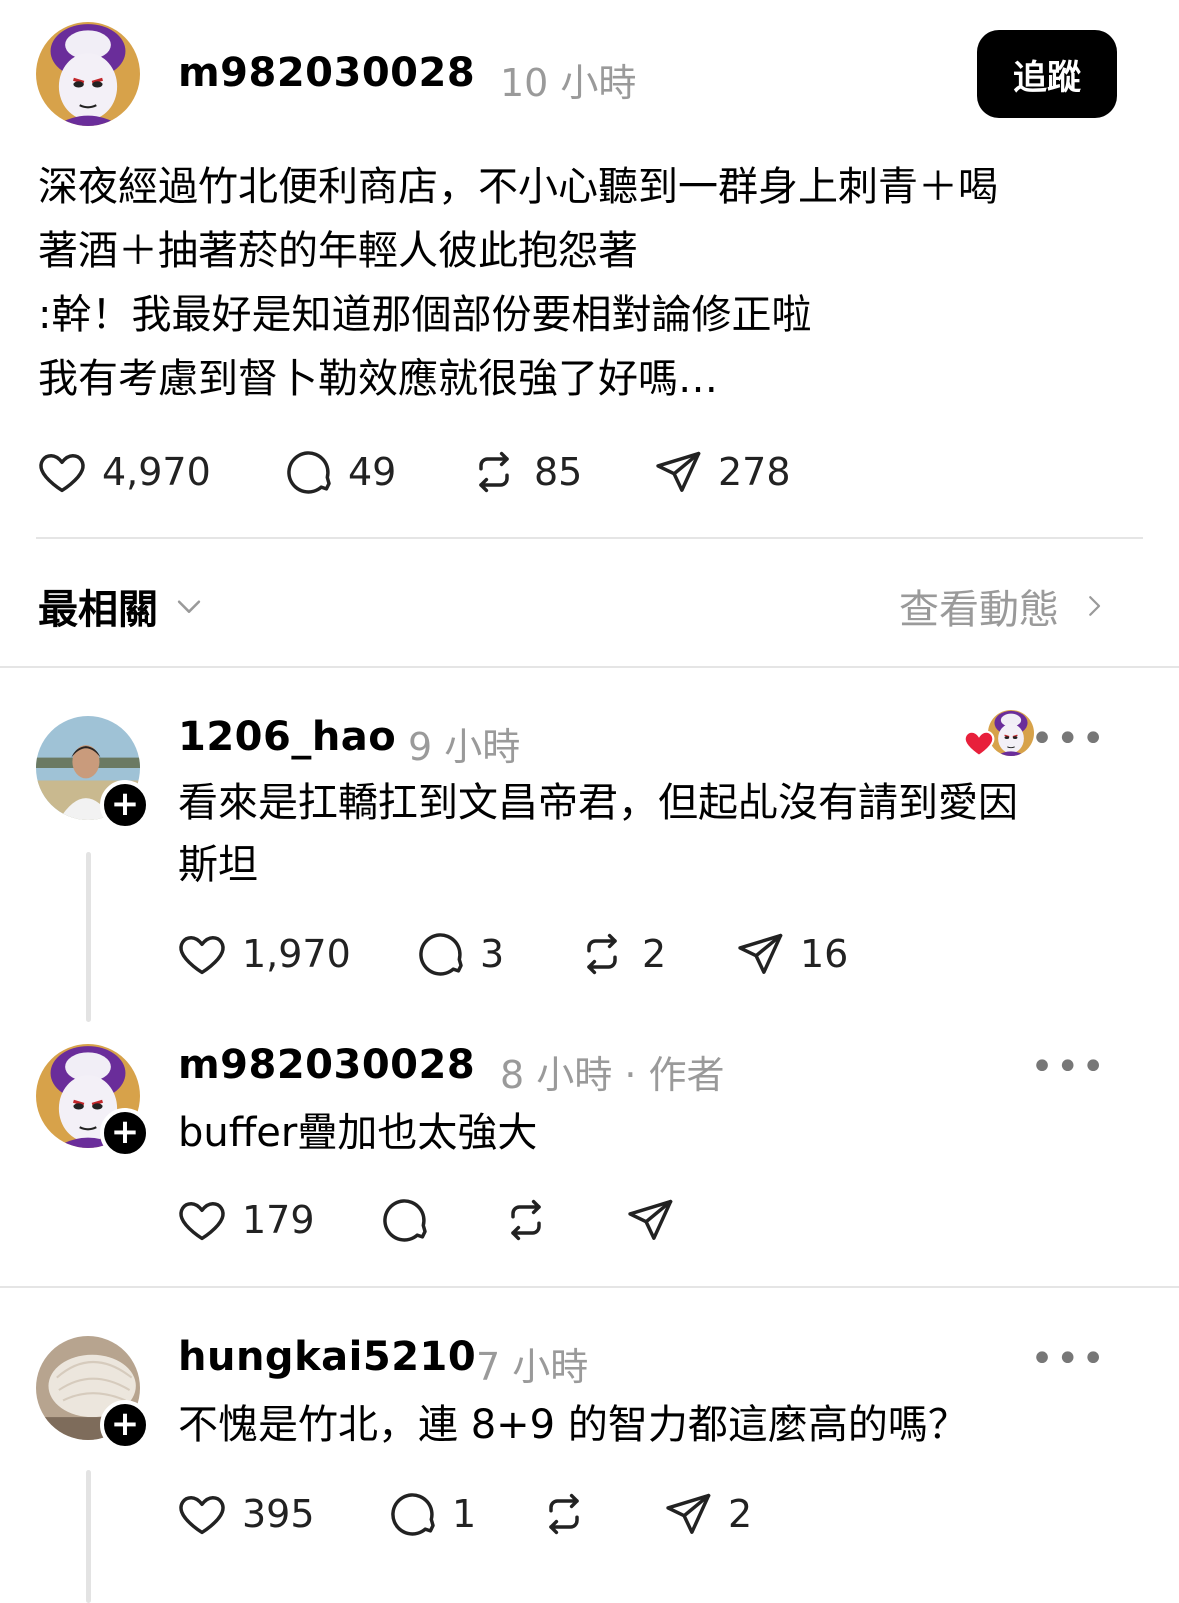  Describe the element at coordinates (740, 1514) in the screenshot. I see `reply-share-count: 2` at that location.